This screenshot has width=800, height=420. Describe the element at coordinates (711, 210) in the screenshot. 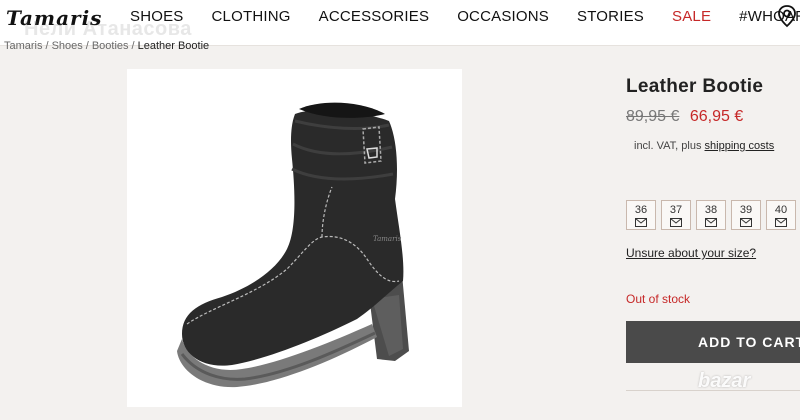

I see `size-label: 38` at that location.